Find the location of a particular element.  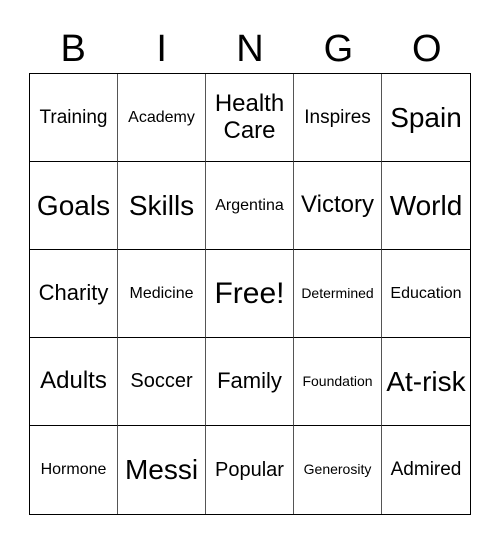

bingo-cell-label: Generosity is located at coordinates (337, 469).